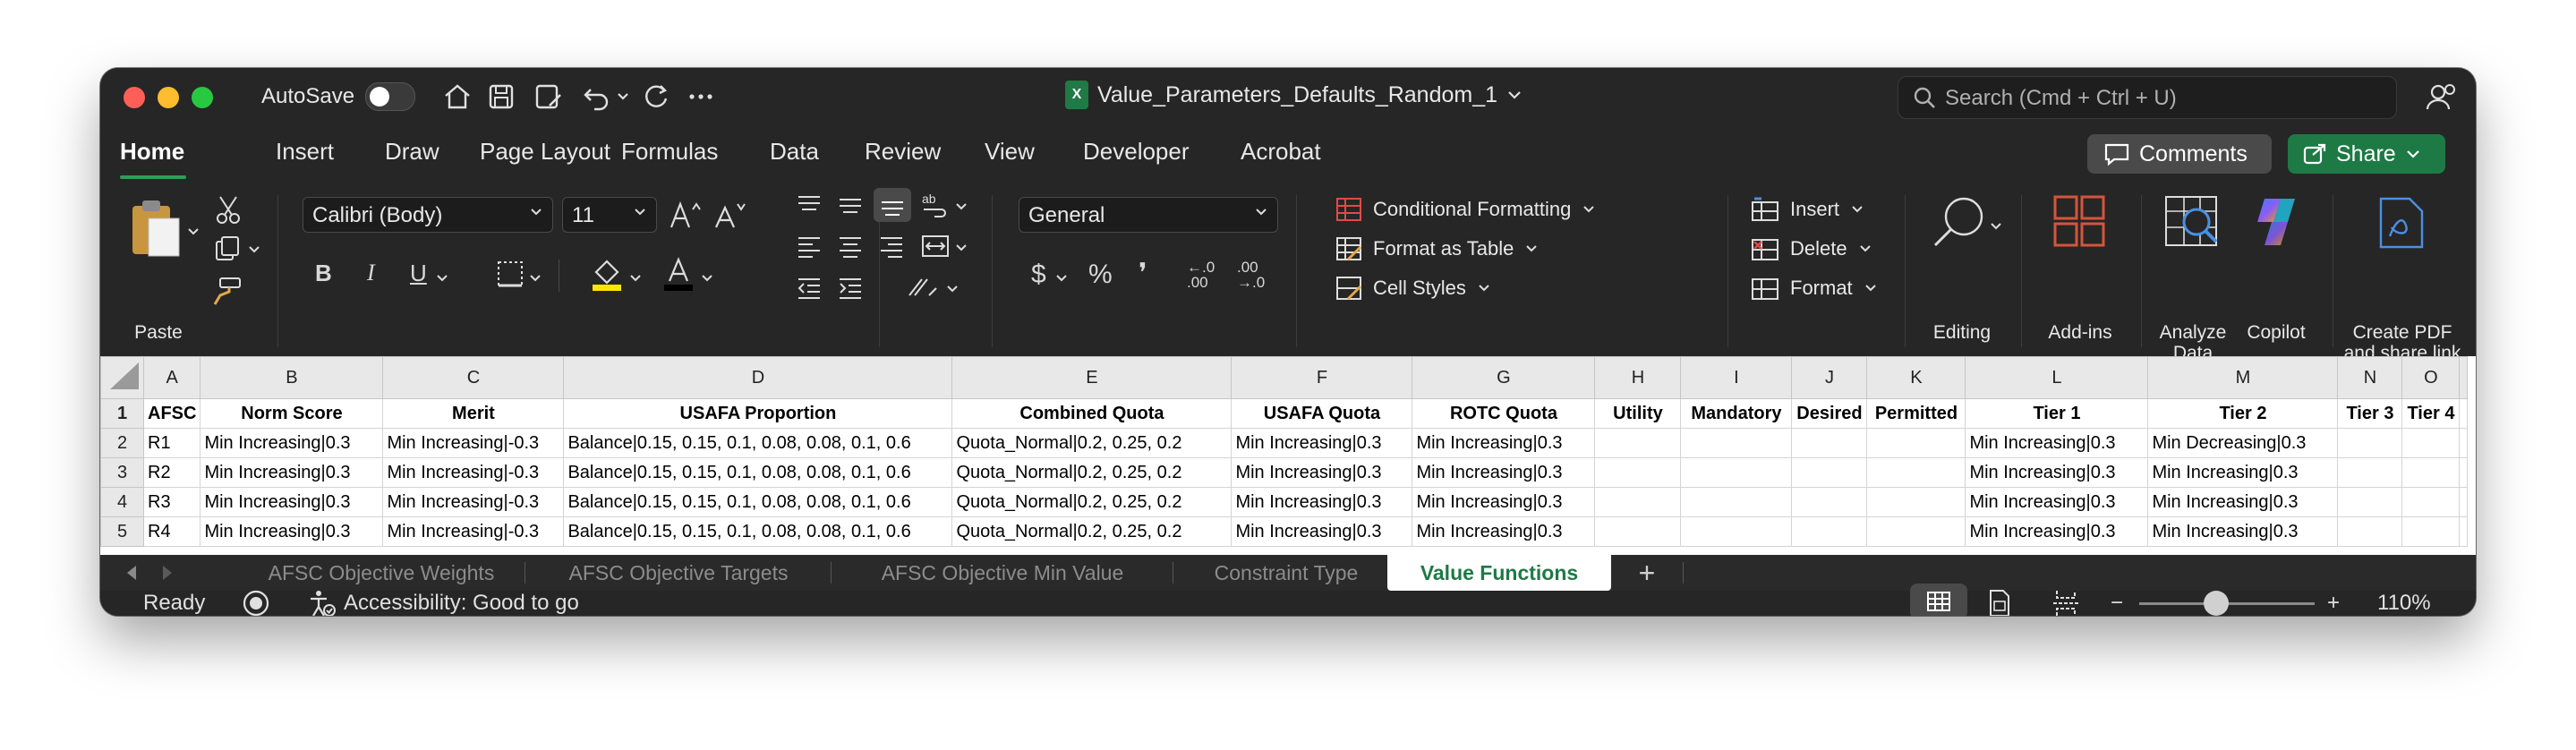 Image resolution: width=2576 pixels, height=750 pixels. I want to click on save-as-icon, so click(548, 97).